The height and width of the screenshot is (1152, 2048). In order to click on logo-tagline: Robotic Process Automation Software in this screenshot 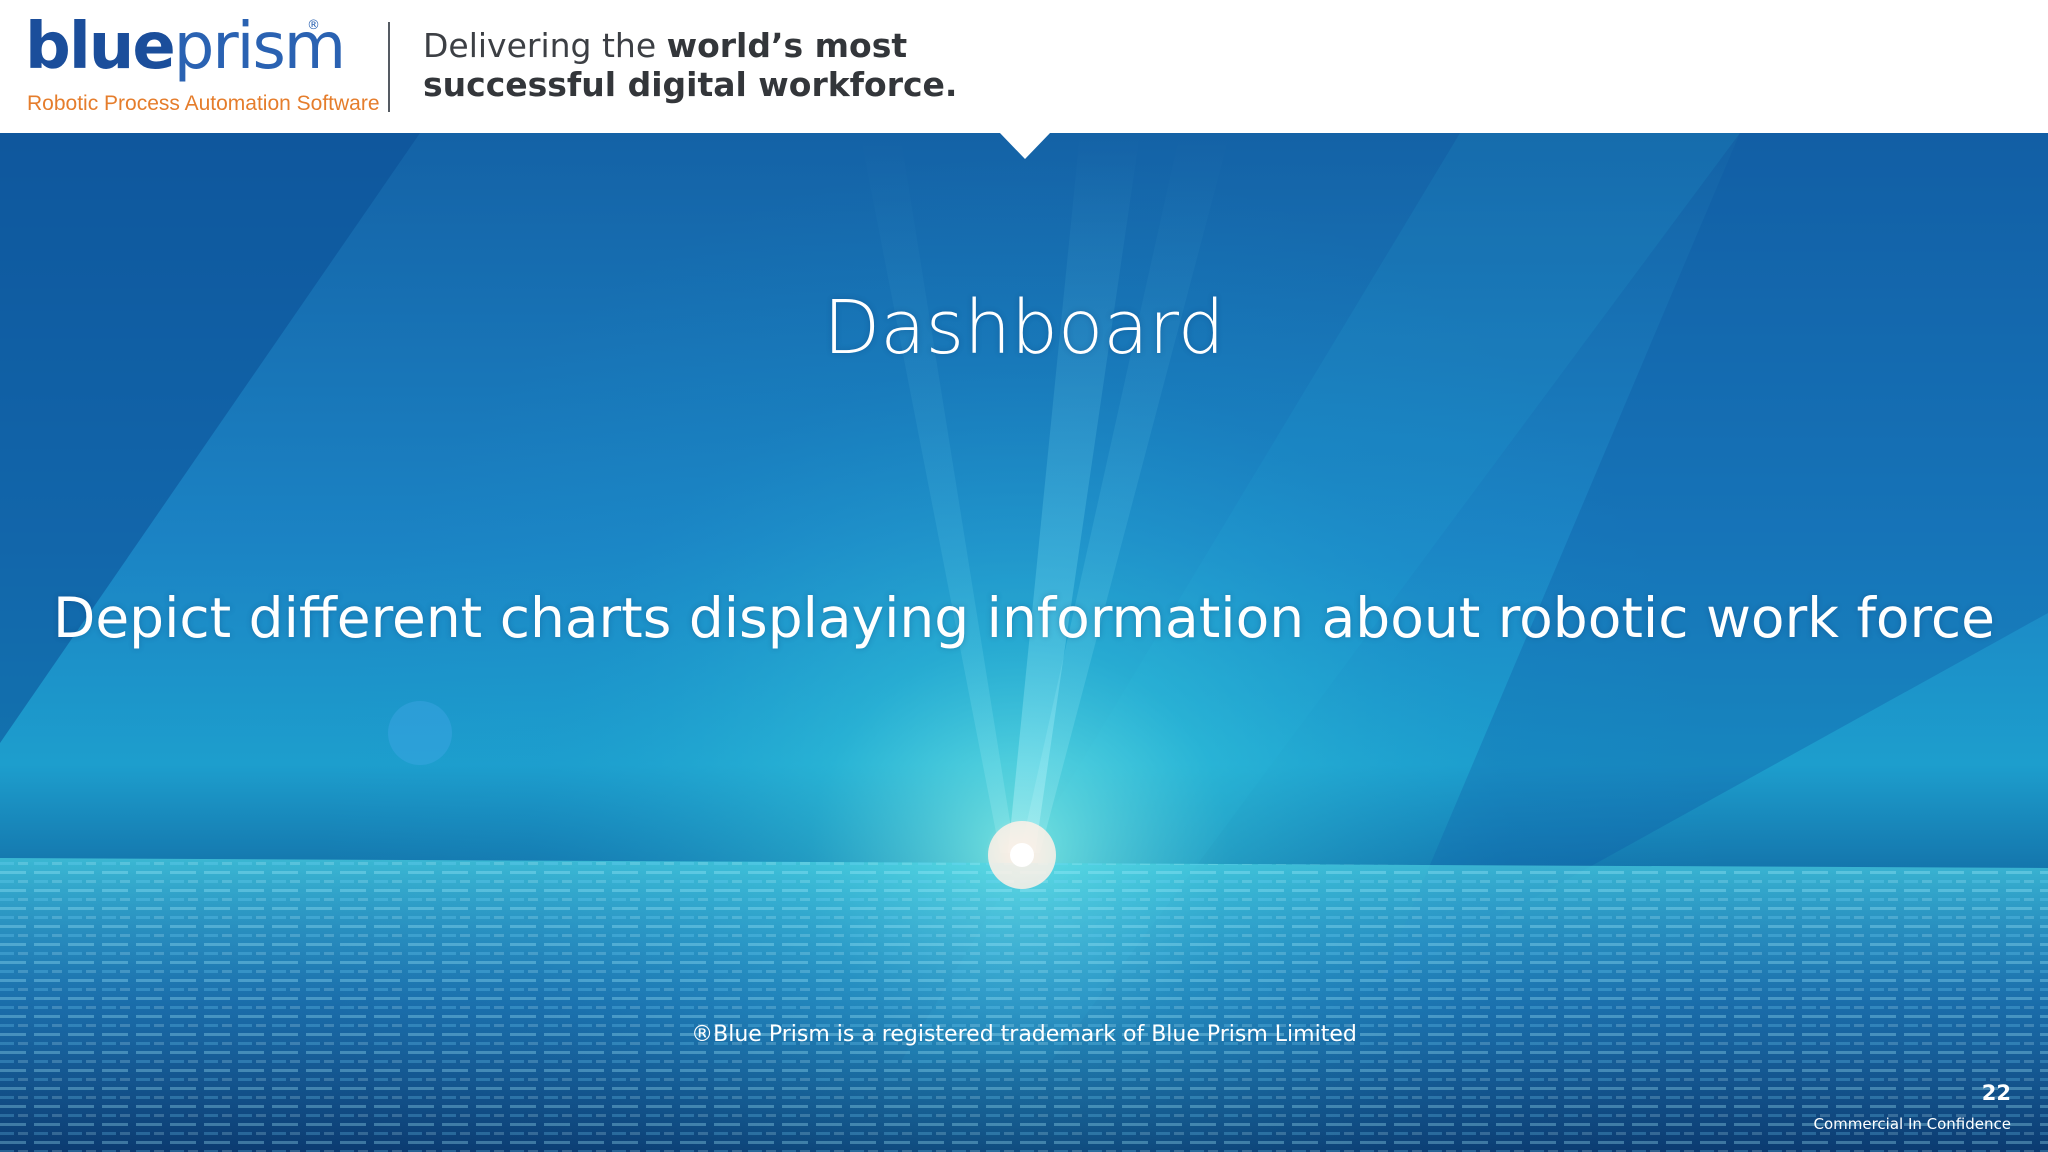, I will do `click(203, 103)`.